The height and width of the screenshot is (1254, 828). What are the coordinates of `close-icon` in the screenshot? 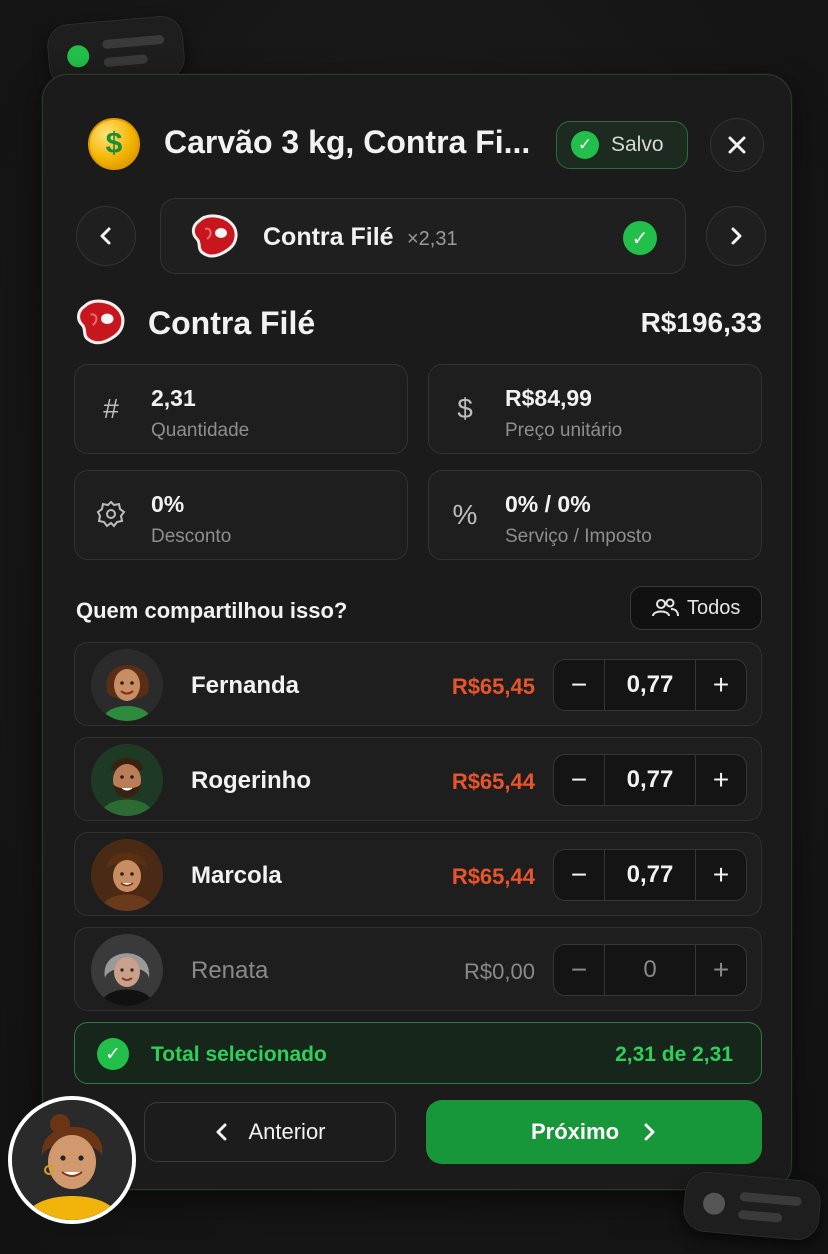 It's located at (737, 145).